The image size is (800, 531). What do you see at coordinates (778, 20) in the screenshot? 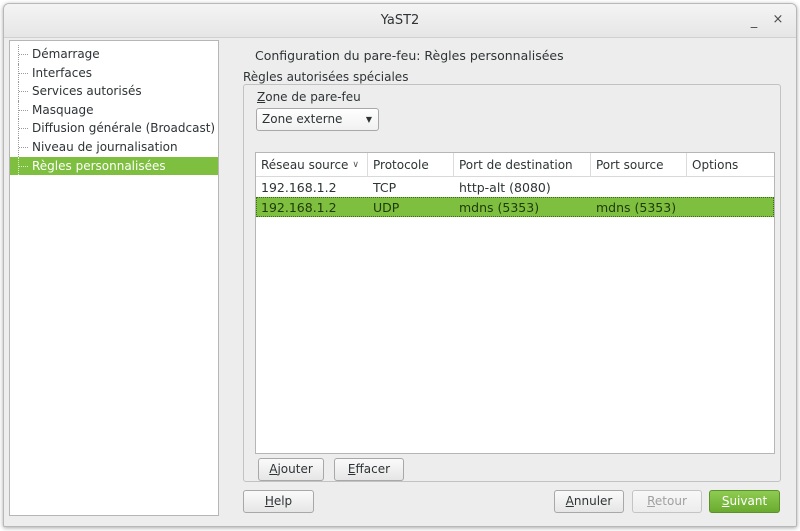
I see `close-icon: ×` at bounding box center [778, 20].